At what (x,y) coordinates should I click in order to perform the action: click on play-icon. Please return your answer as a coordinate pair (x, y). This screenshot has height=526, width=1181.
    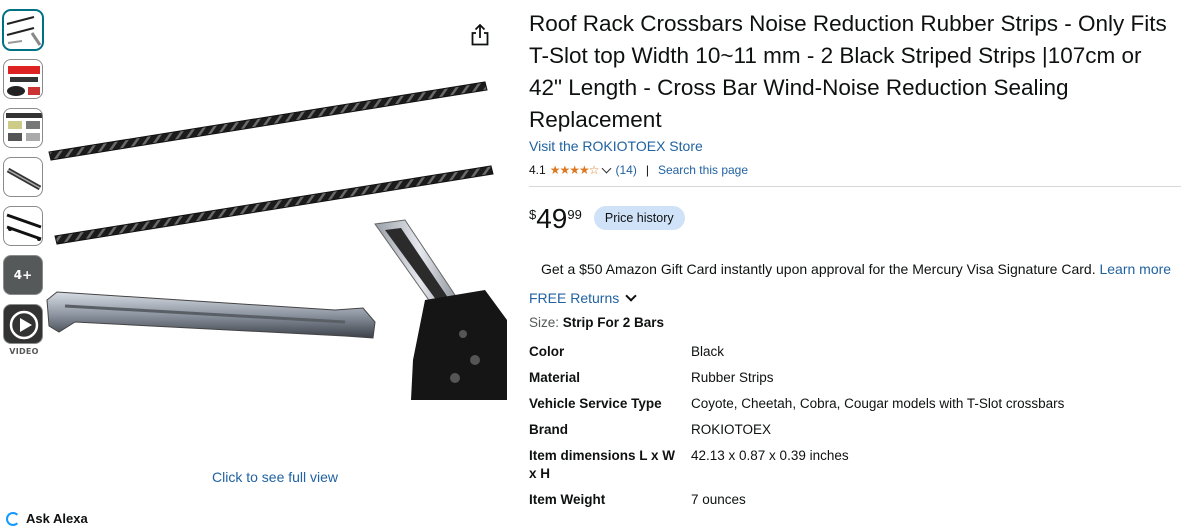
    Looking at the image, I should click on (24, 325).